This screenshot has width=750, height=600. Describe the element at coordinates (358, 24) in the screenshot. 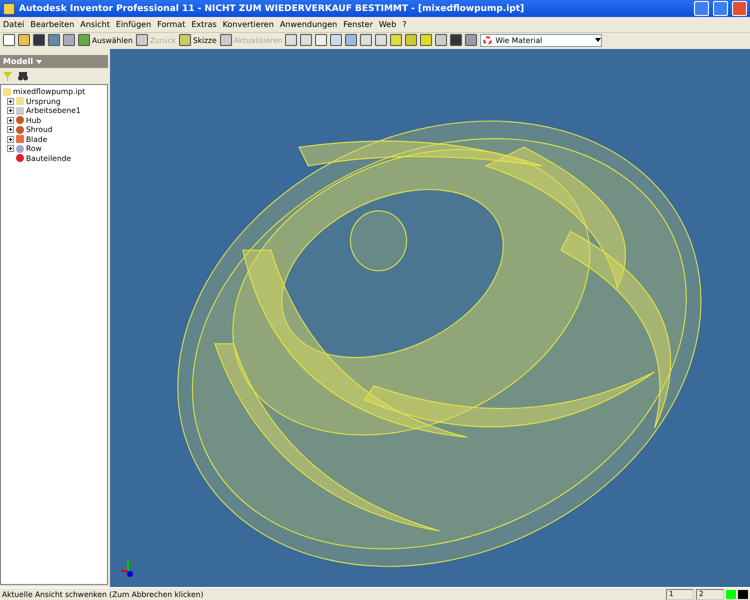

I see `menu-item: Fenster` at that location.